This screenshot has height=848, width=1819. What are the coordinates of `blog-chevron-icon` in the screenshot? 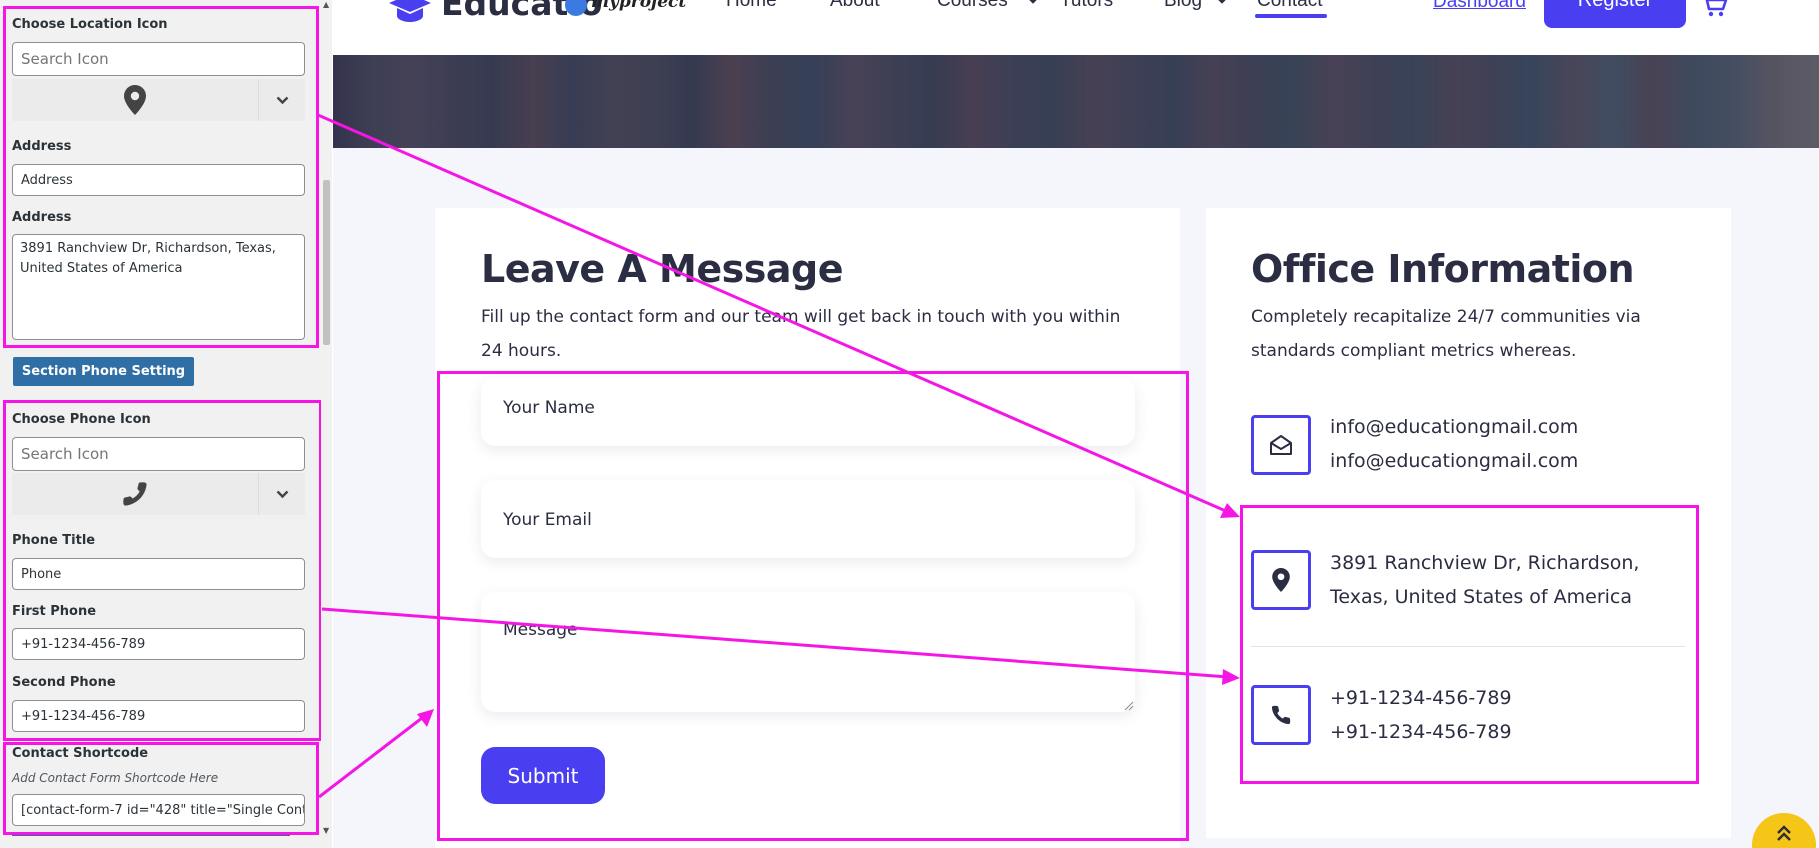 It's located at (1222, 2).